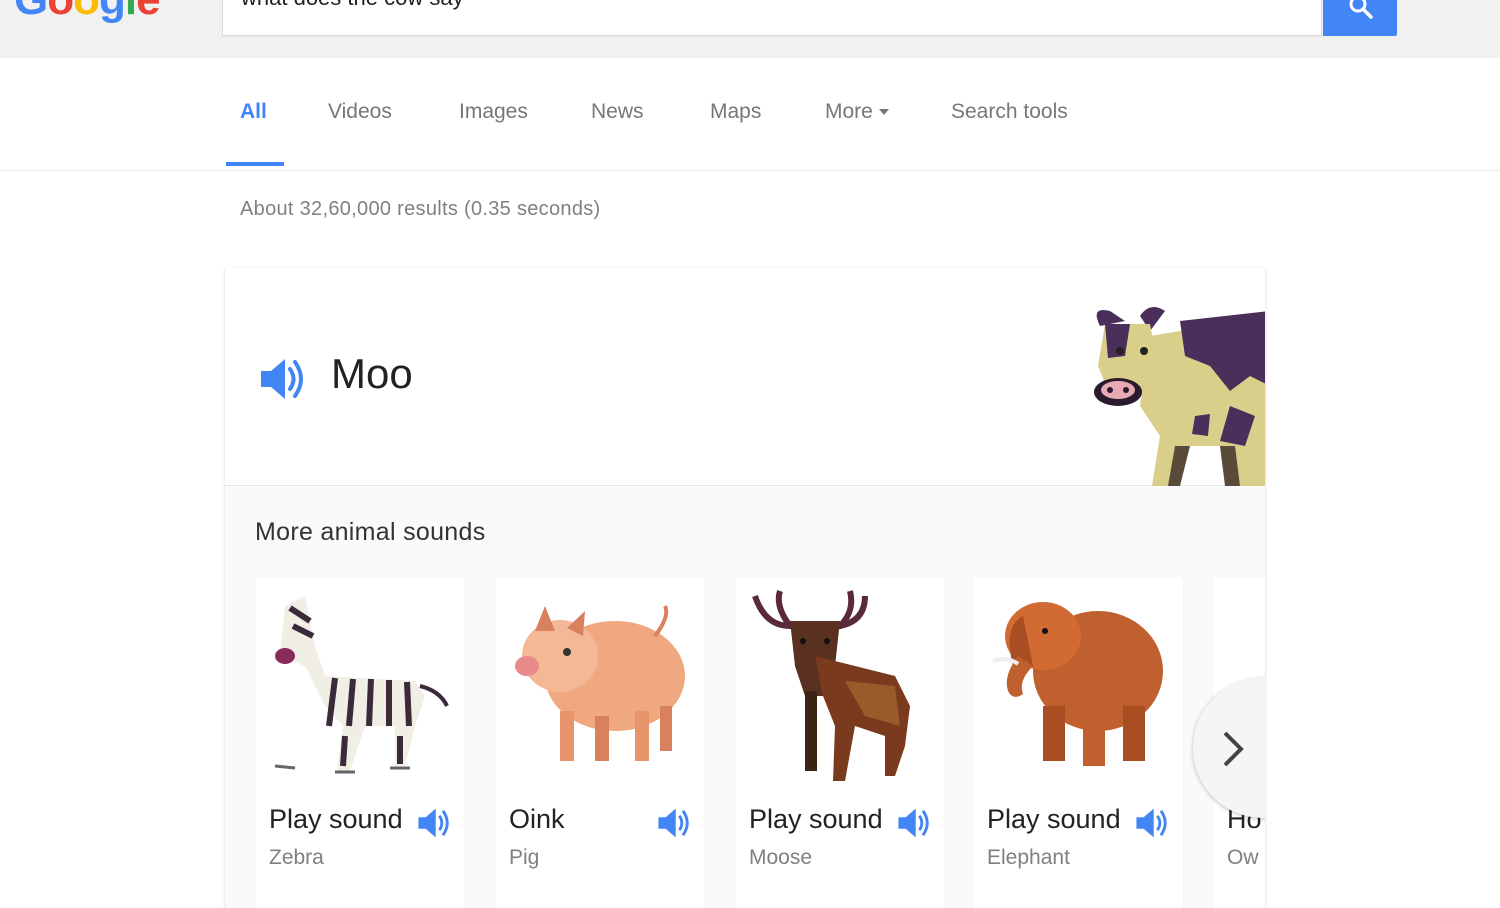  What do you see at coordinates (600, 683) in the screenshot?
I see `pig-image` at bounding box center [600, 683].